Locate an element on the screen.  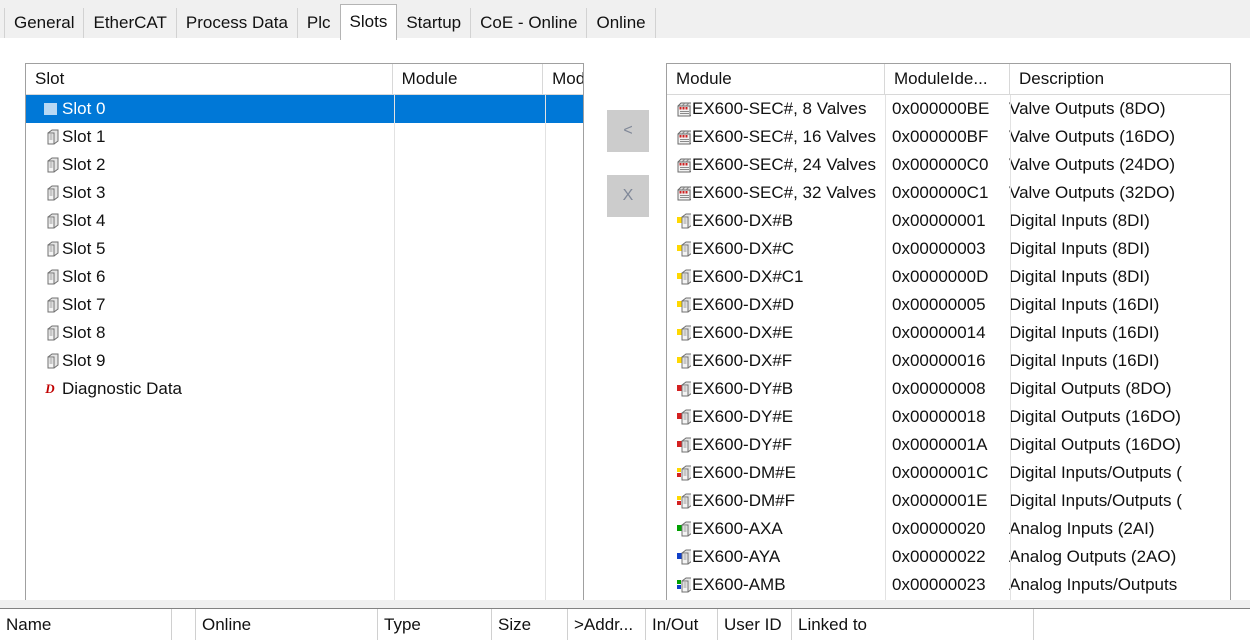
tab-coe-online: CoE - Online is located at coordinates (529, 23).